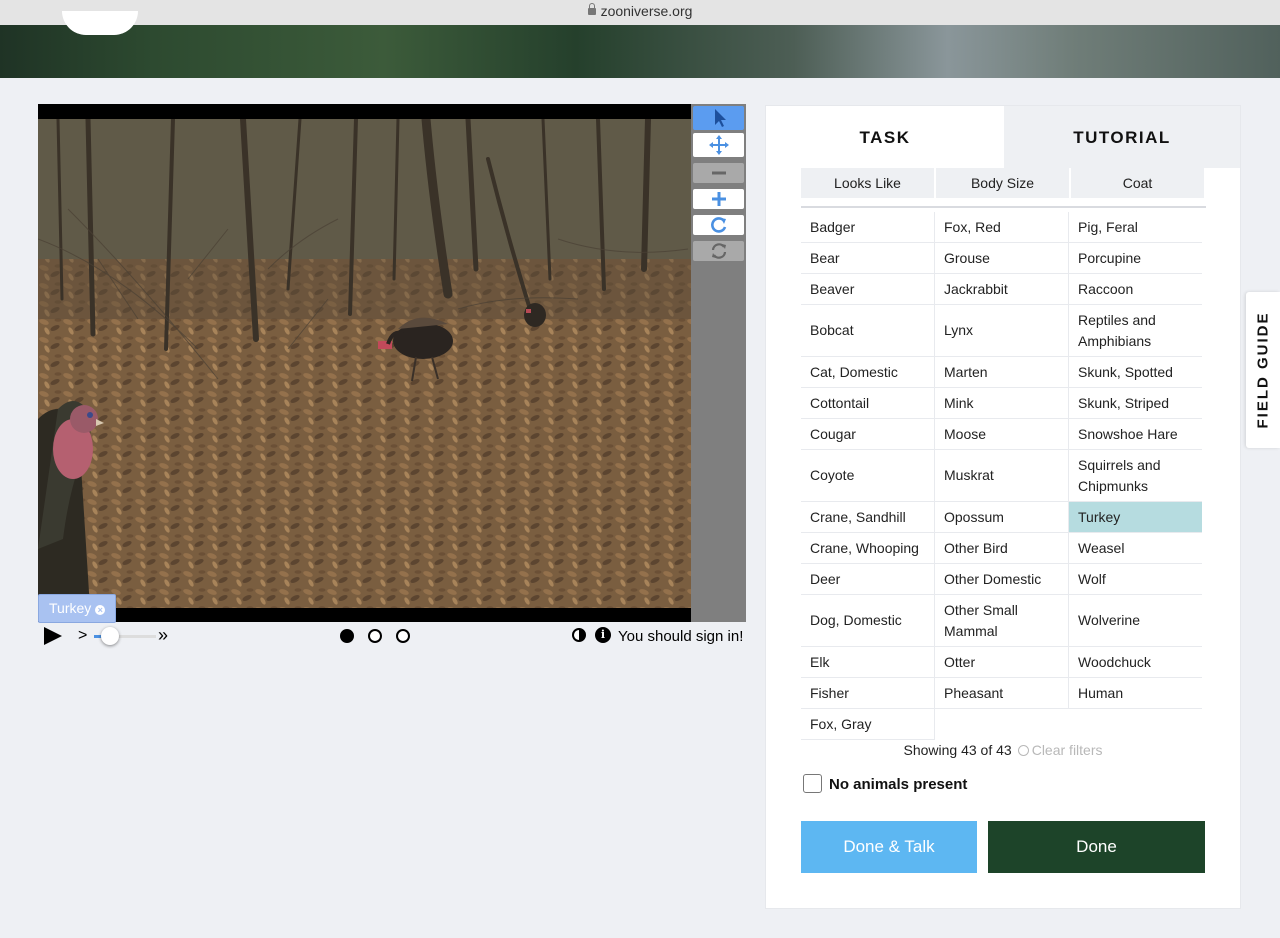 The width and height of the screenshot is (1280, 938). Describe the element at coordinates (1135, 331) in the screenshot. I see `choice-button: Reptiles and Amphibians` at that location.